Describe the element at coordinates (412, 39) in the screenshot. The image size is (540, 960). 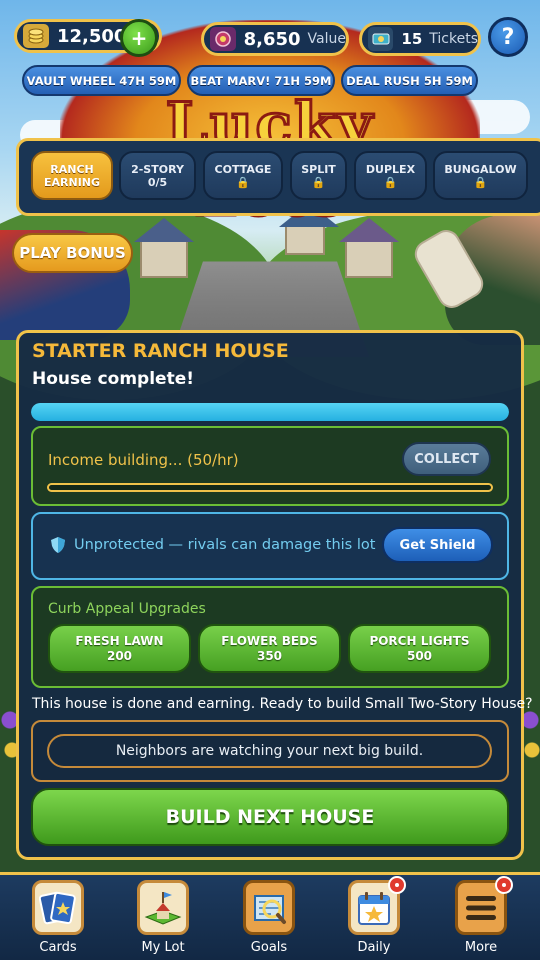
I see `tickets-value: 15` at that location.